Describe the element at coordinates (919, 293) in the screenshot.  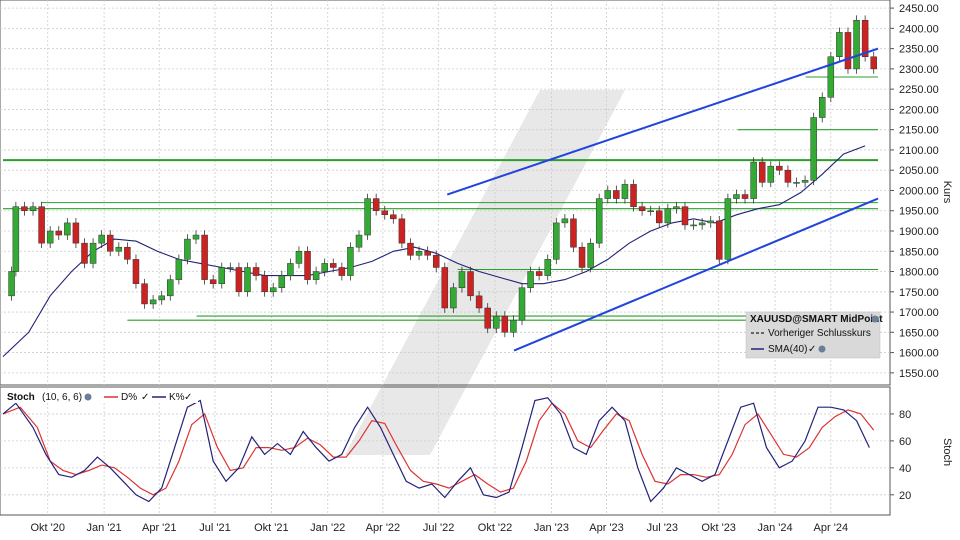
I see `price-tick-label: 1750.00` at that location.